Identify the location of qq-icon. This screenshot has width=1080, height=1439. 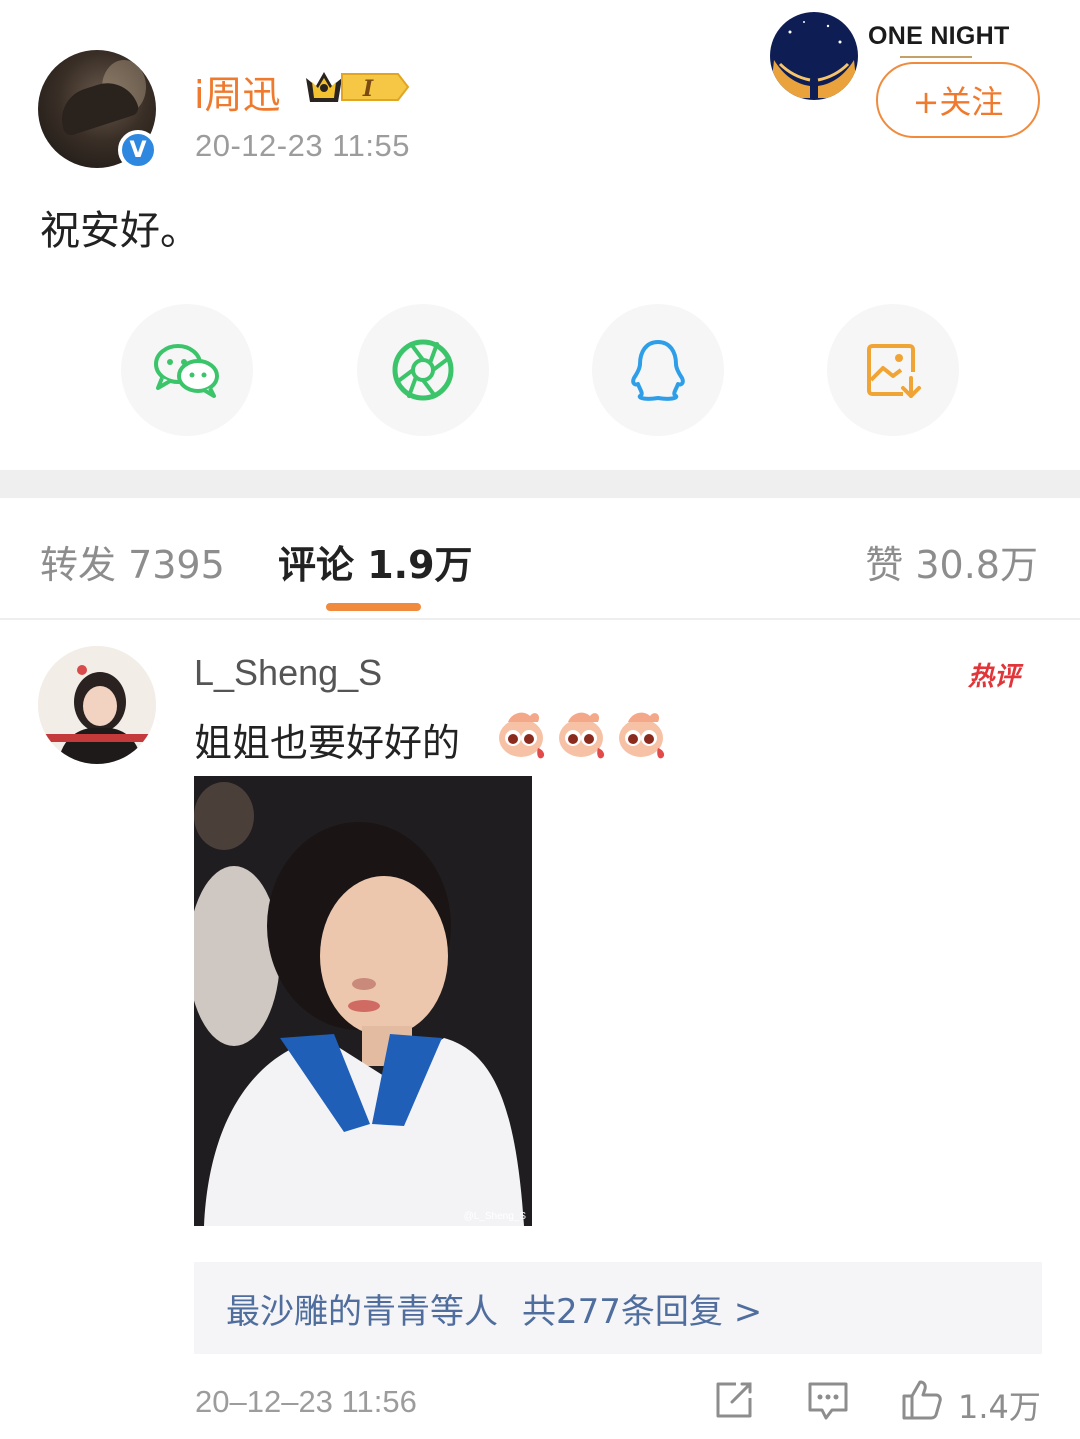
(658, 370).